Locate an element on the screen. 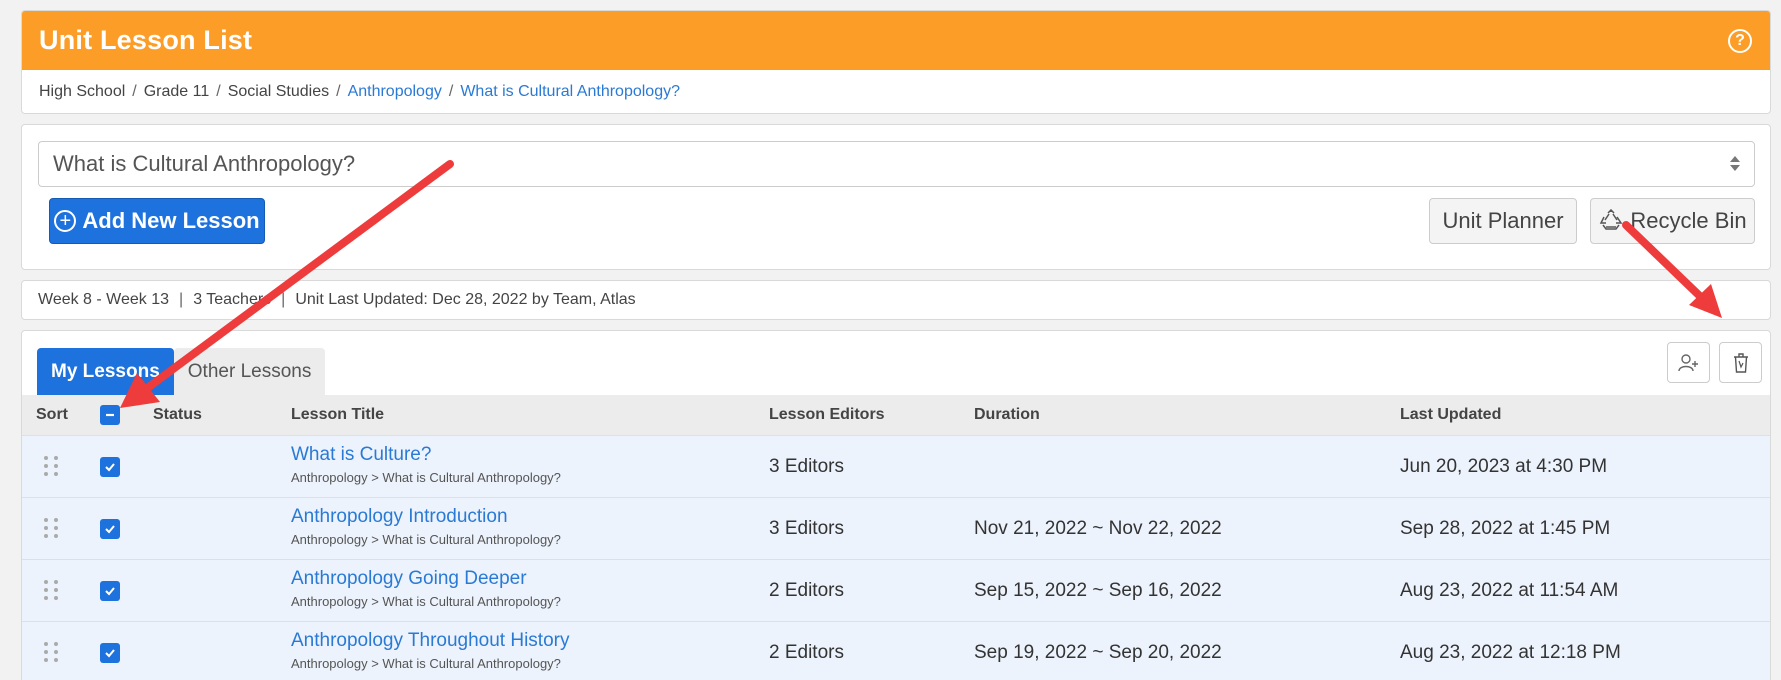 Image resolution: width=1781 pixels, height=680 pixels. col-last-updated: Last Updated is located at coordinates (1450, 415).